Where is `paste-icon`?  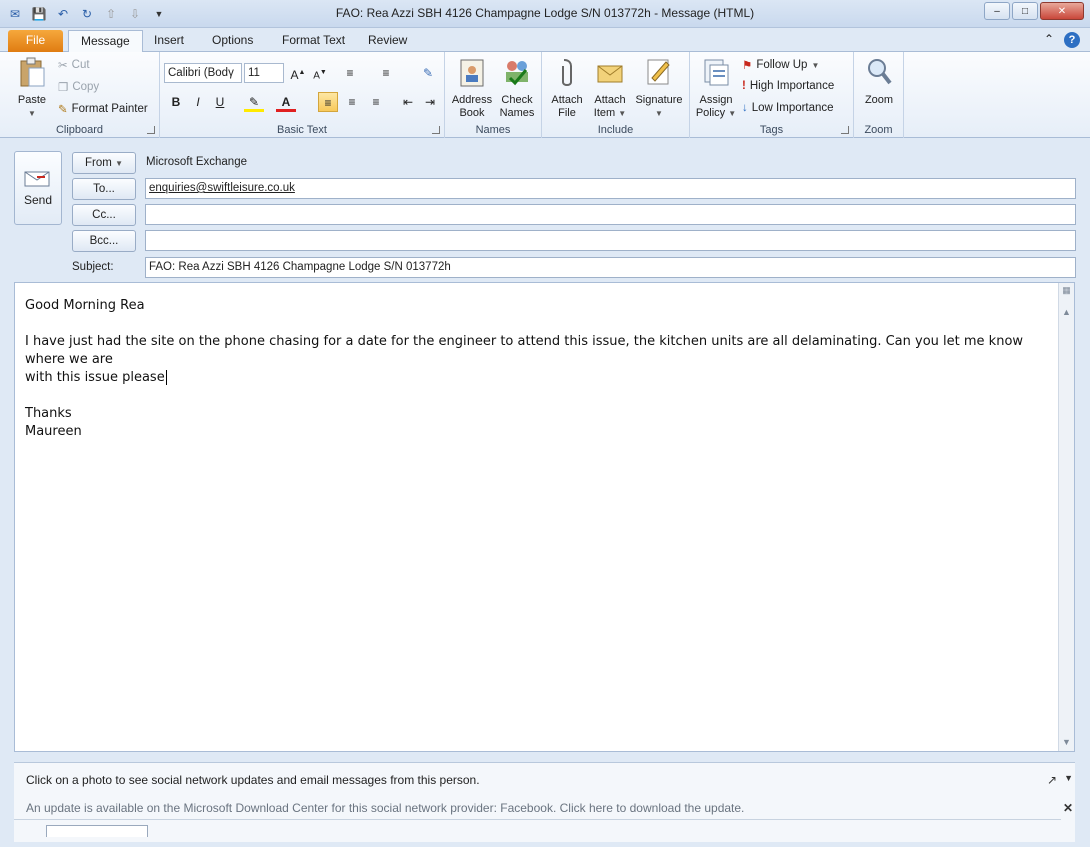
paste-icon is located at coordinates (32, 72).